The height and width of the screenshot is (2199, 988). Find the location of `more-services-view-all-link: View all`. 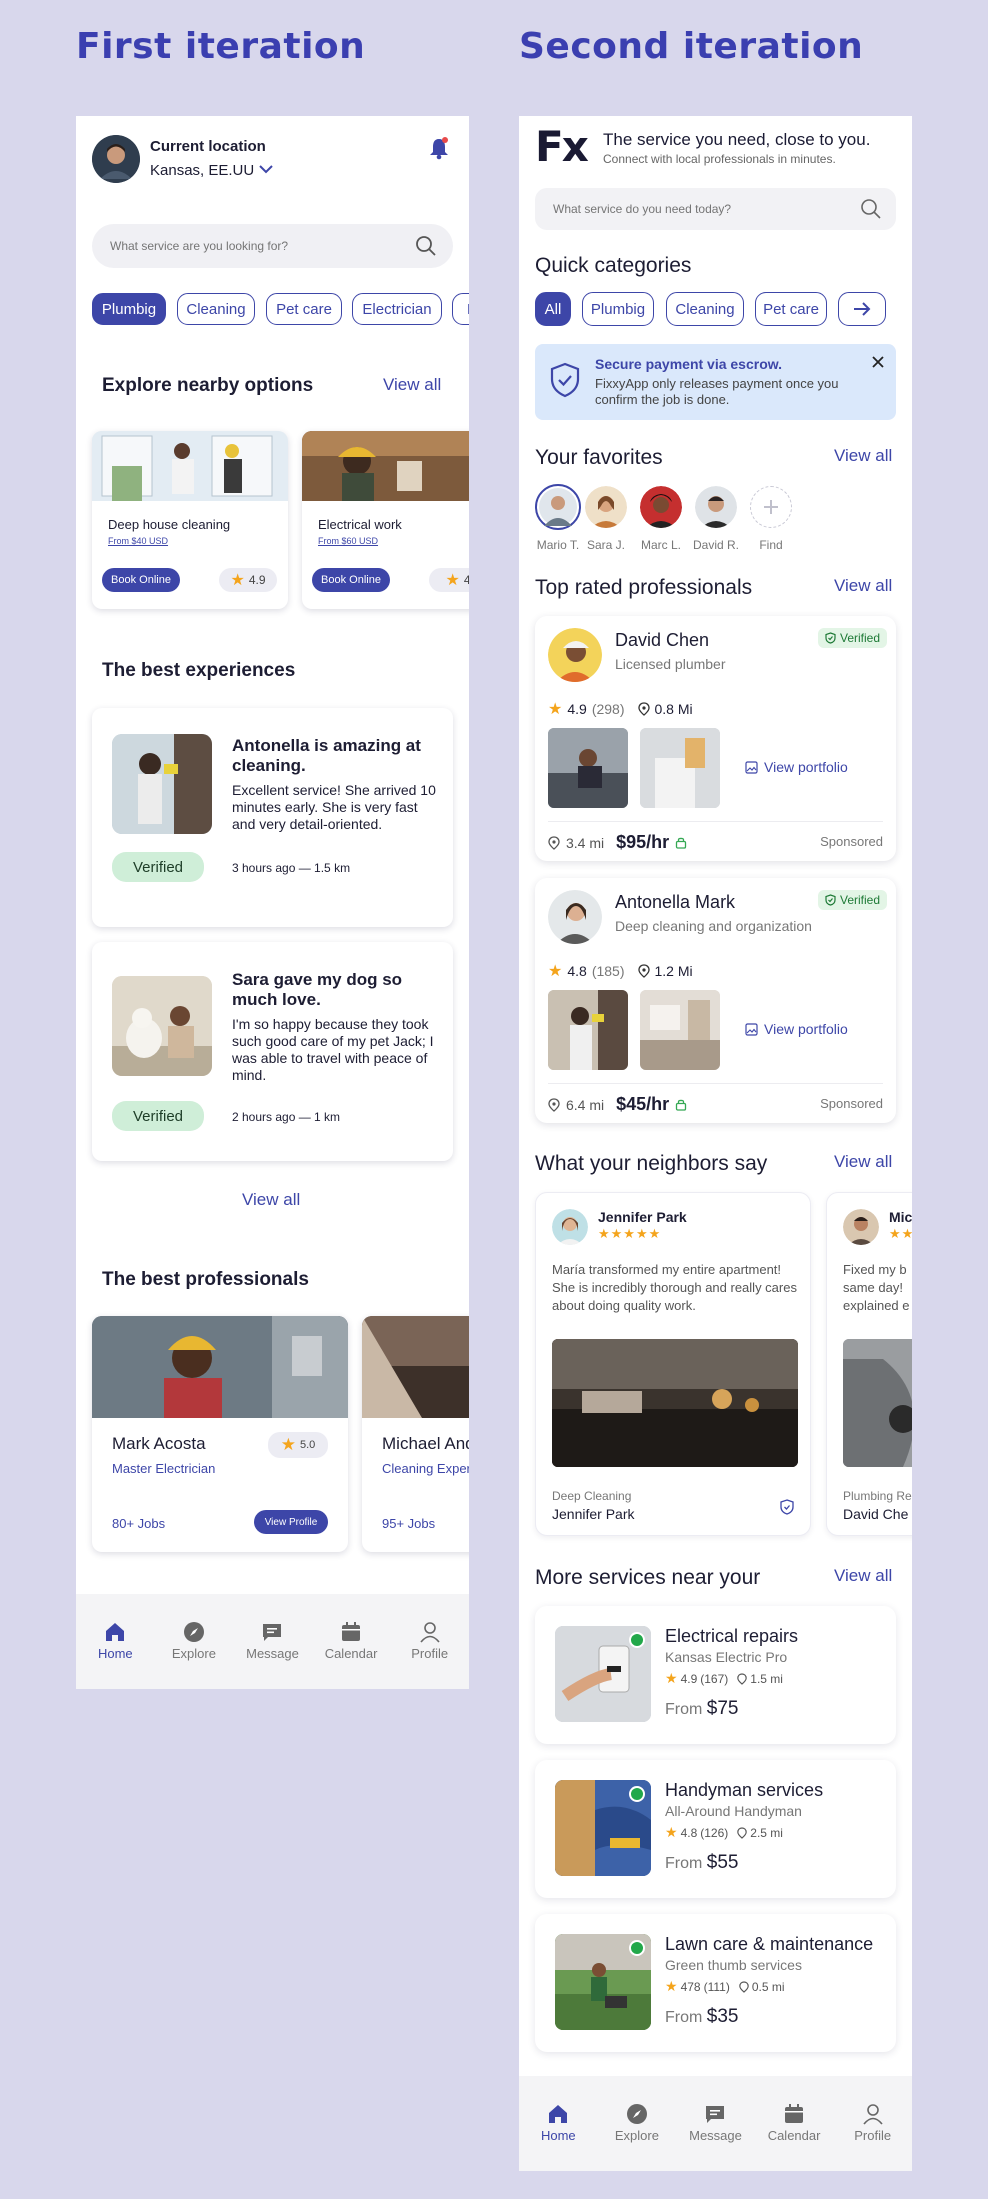

more-services-view-all-link: View all is located at coordinates (863, 1576).